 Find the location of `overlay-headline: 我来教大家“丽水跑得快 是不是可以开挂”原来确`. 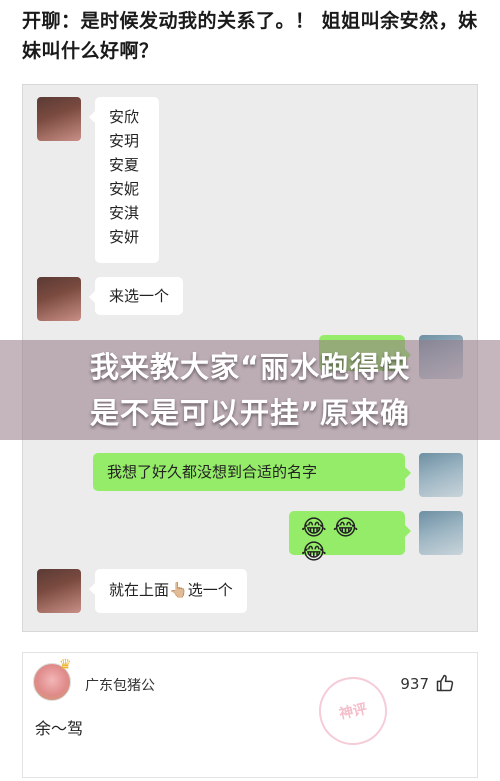

overlay-headline: 我来教大家“丽水跑得快 是不是可以开挂”原来确 is located at coordinates (250, 390).